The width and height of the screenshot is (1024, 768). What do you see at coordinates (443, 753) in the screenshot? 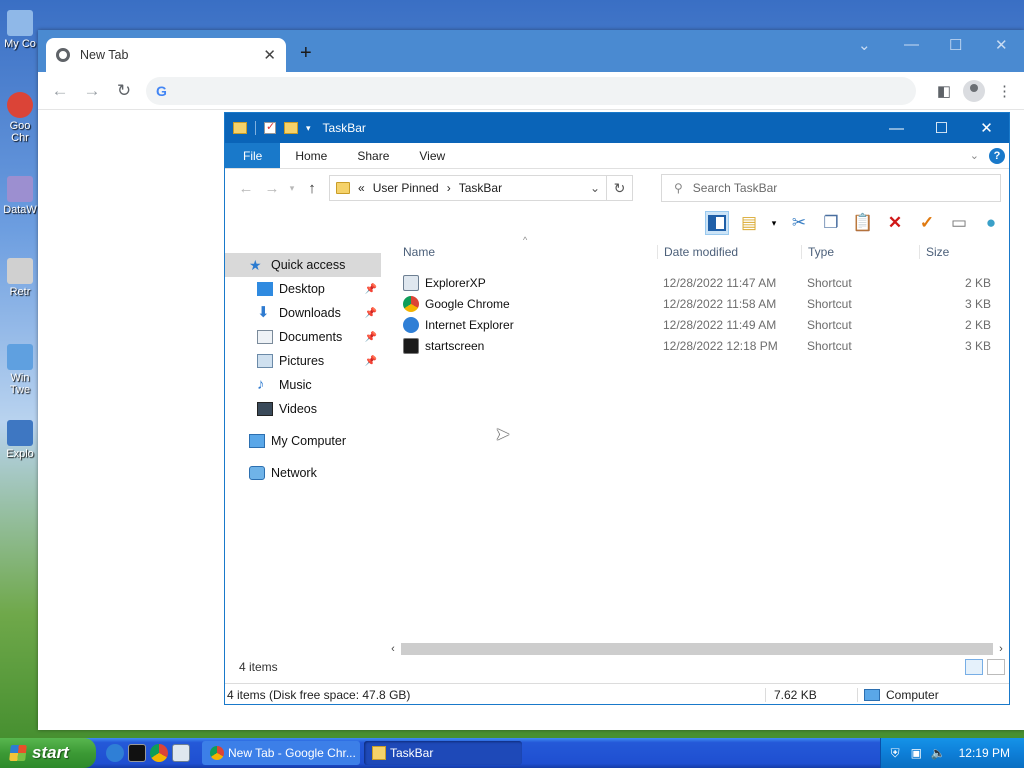
I see `taskbar-button-taskbar-folder: TaskBar` at bounding box center [443, 753].